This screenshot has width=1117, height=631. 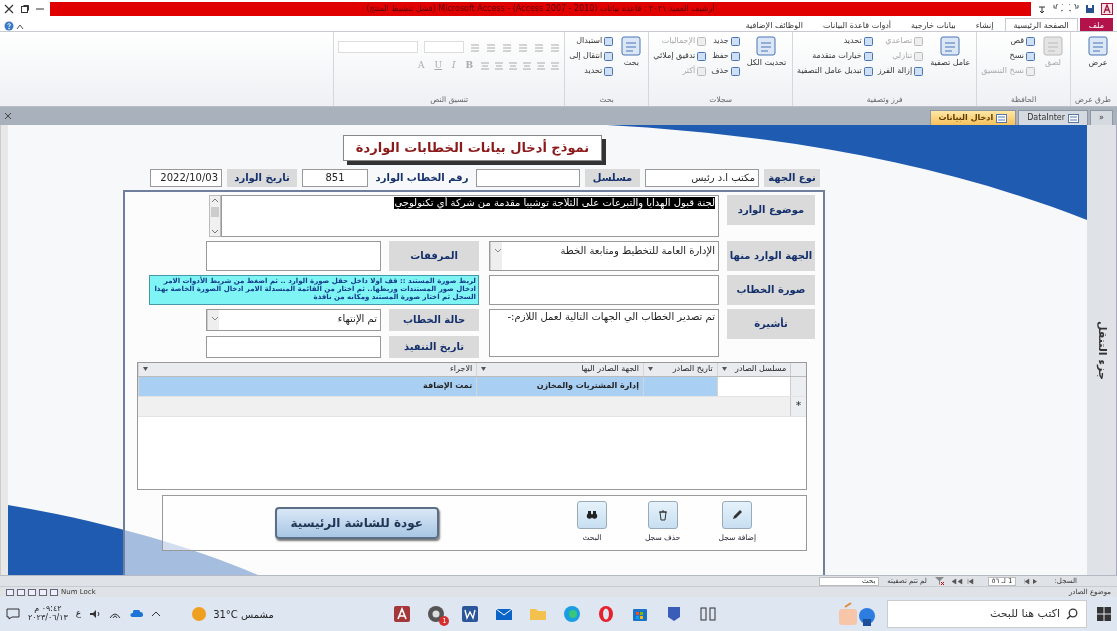 I want to click on ribbon-button: انتقال إلى, so click(x=591, y=56).